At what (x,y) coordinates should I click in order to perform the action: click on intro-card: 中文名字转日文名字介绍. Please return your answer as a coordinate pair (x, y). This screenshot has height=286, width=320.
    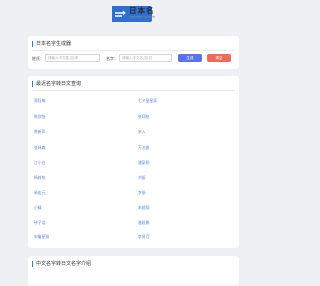
    Looking at the image, I should click on (133, 271).